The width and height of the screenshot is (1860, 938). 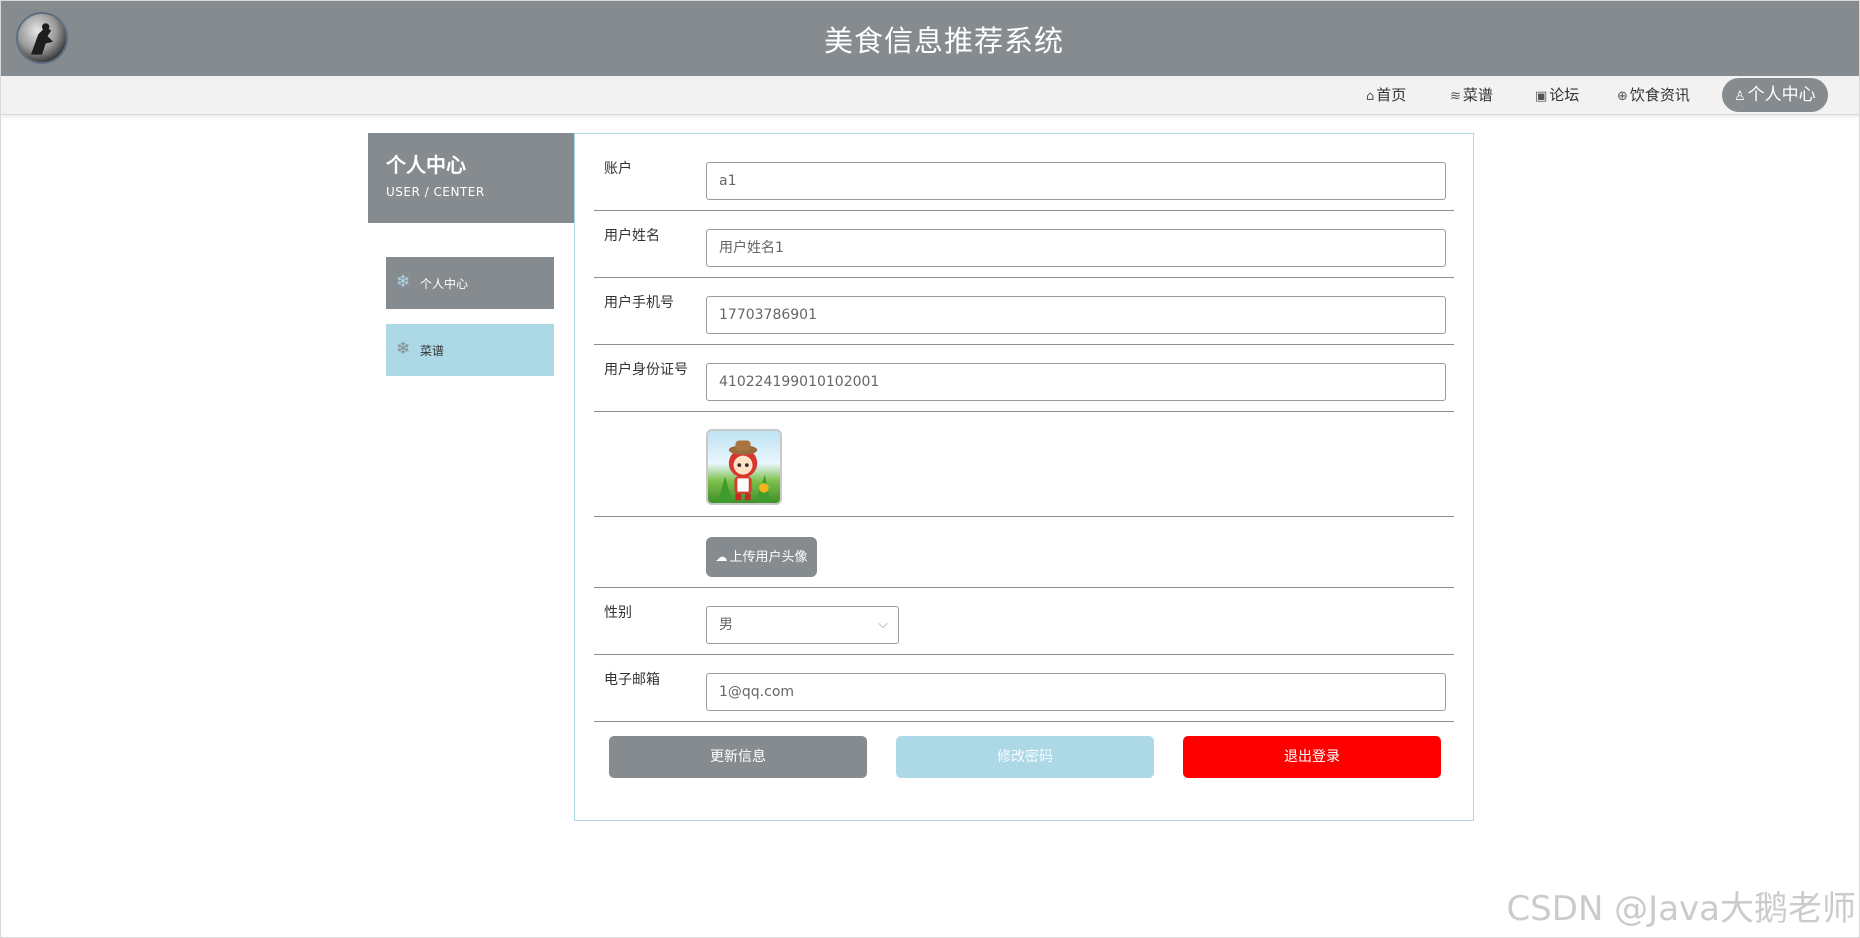 I want to click on form-row-upload: ☁ 上传用户头像, so click(x=1024, y=552).